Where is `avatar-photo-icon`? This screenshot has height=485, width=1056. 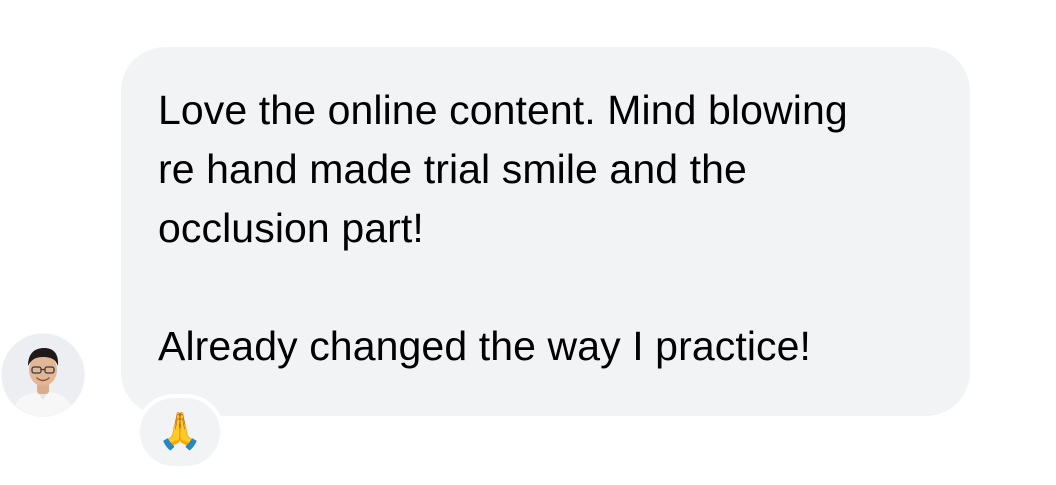 avatar-photo-icon is located at coordinates (43, 375).